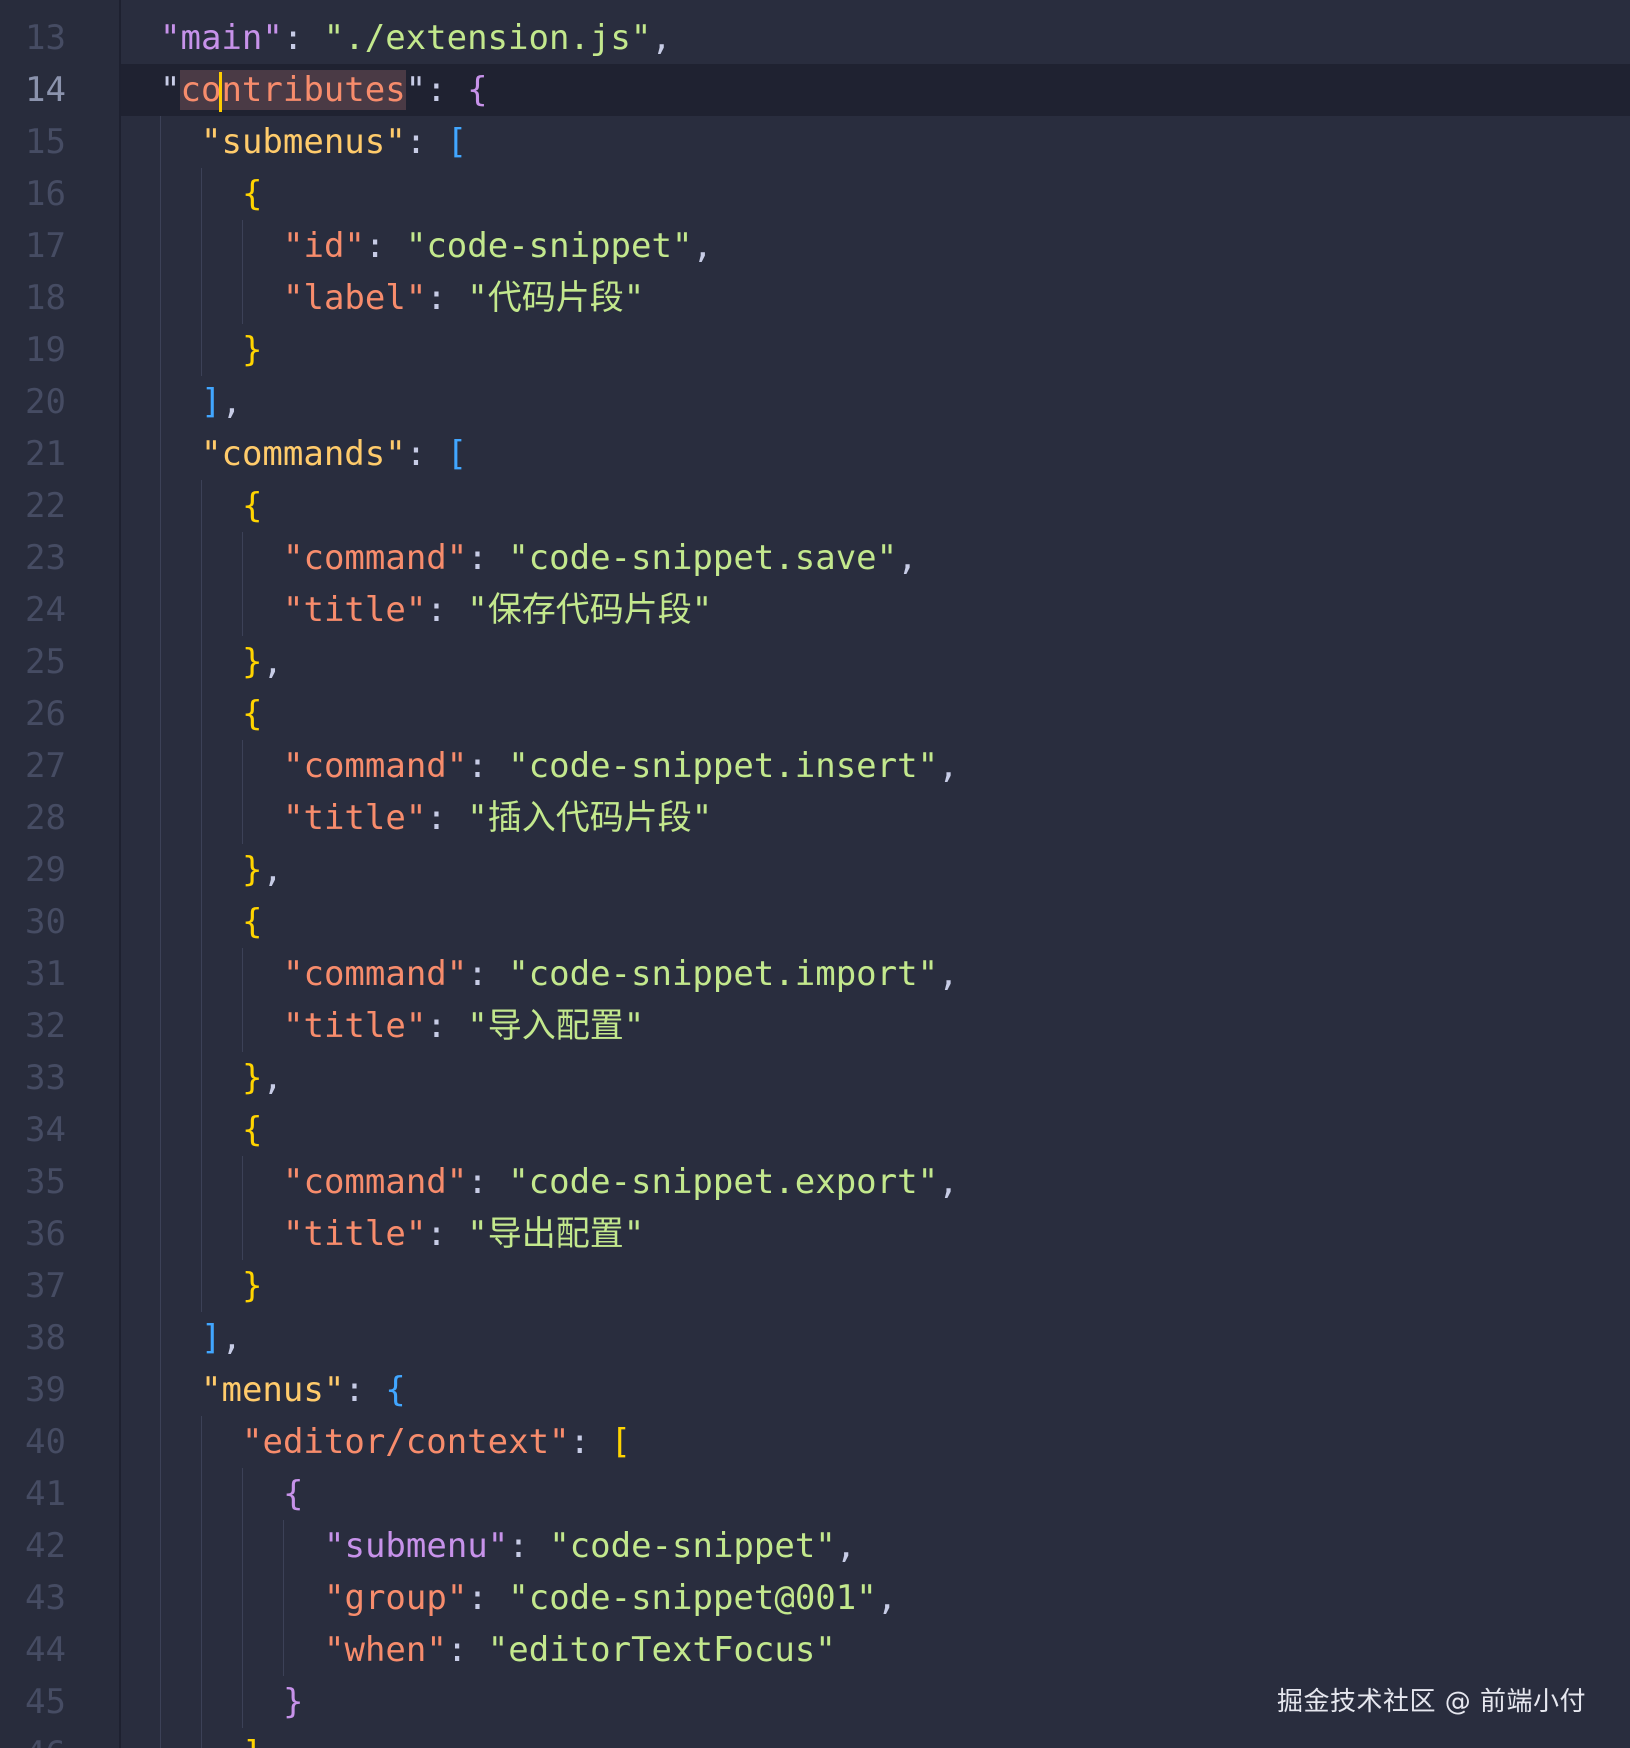  I want to click on code-line: 36 "title": "导出配置", so click(815, 1234).